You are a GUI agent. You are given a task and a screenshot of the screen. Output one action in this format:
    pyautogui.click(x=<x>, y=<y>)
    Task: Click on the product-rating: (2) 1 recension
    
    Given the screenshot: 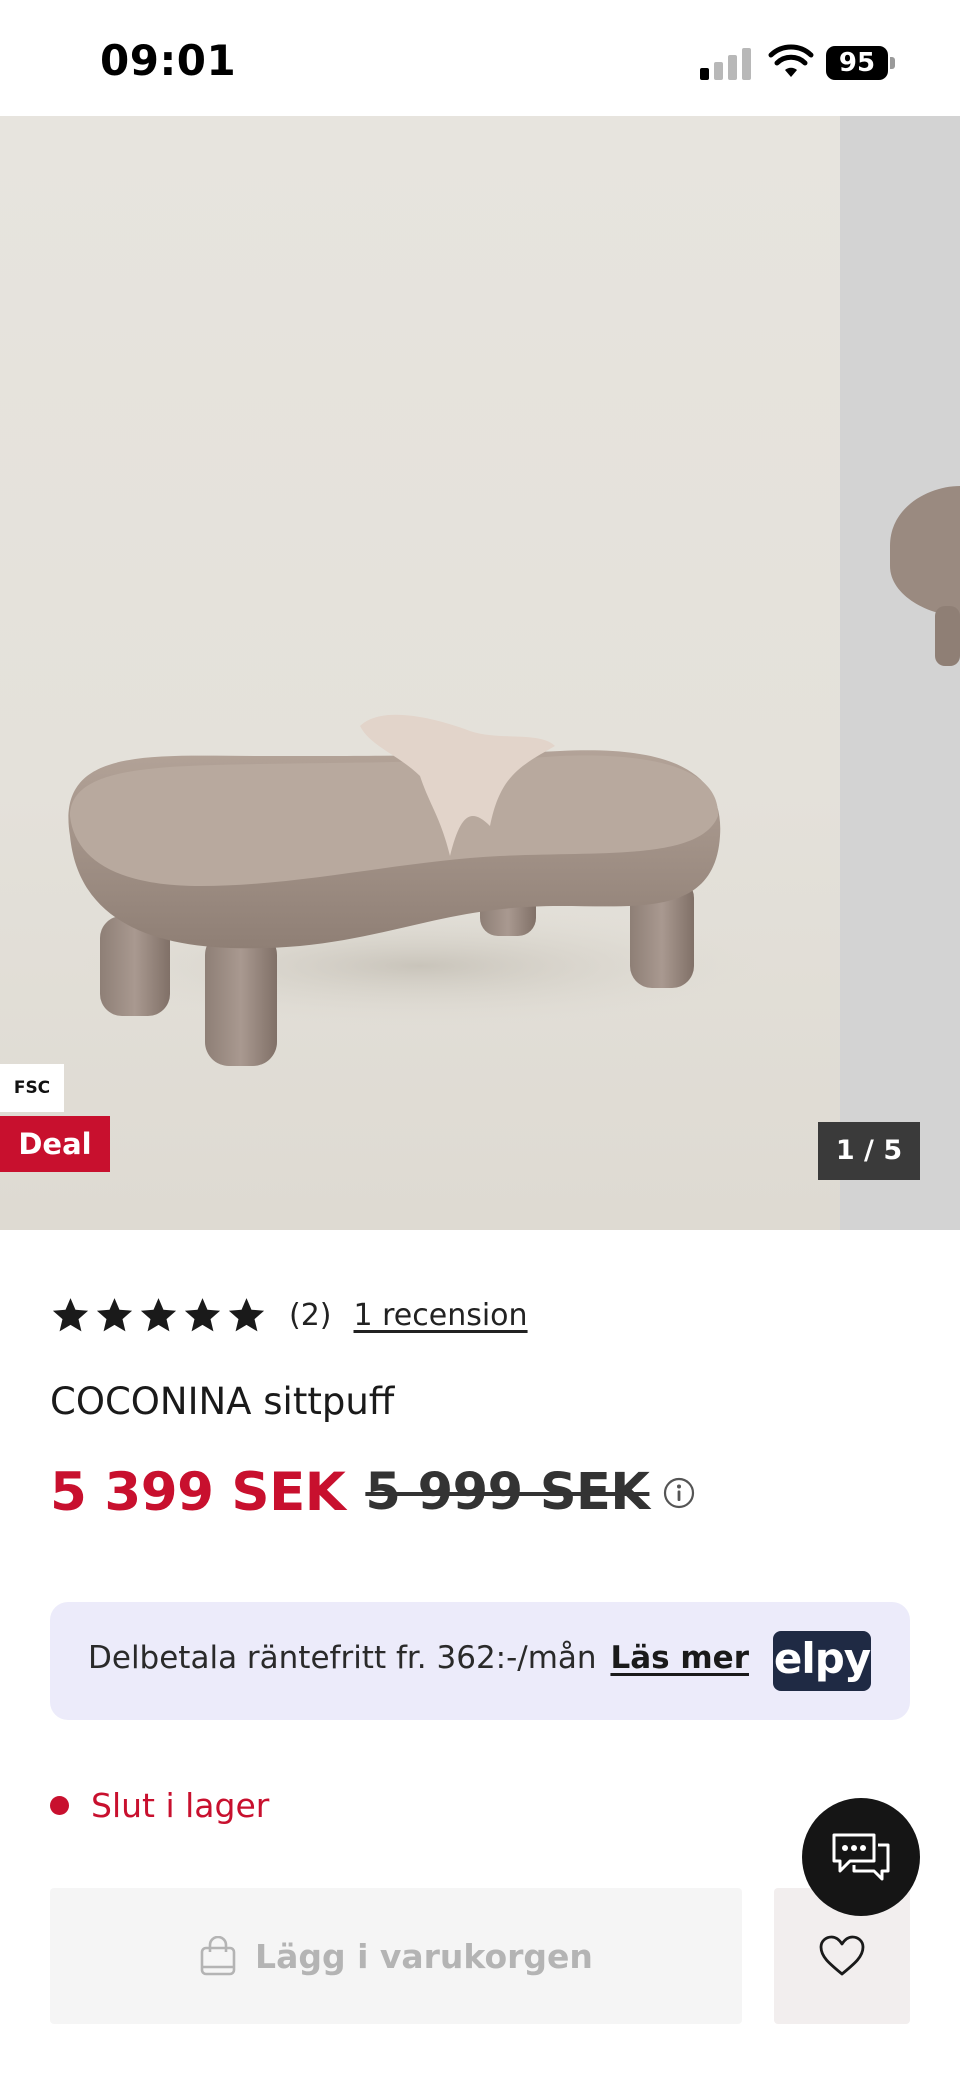 What is the action you would take?
    pyautogui.click(x=289, y=1315)
    